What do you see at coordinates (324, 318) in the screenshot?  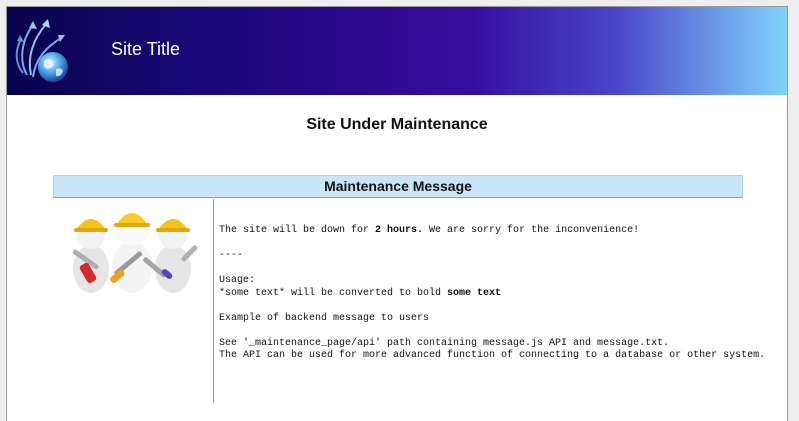 I see `message-example: Example of backend message to users` at bounding box center [324, 318].